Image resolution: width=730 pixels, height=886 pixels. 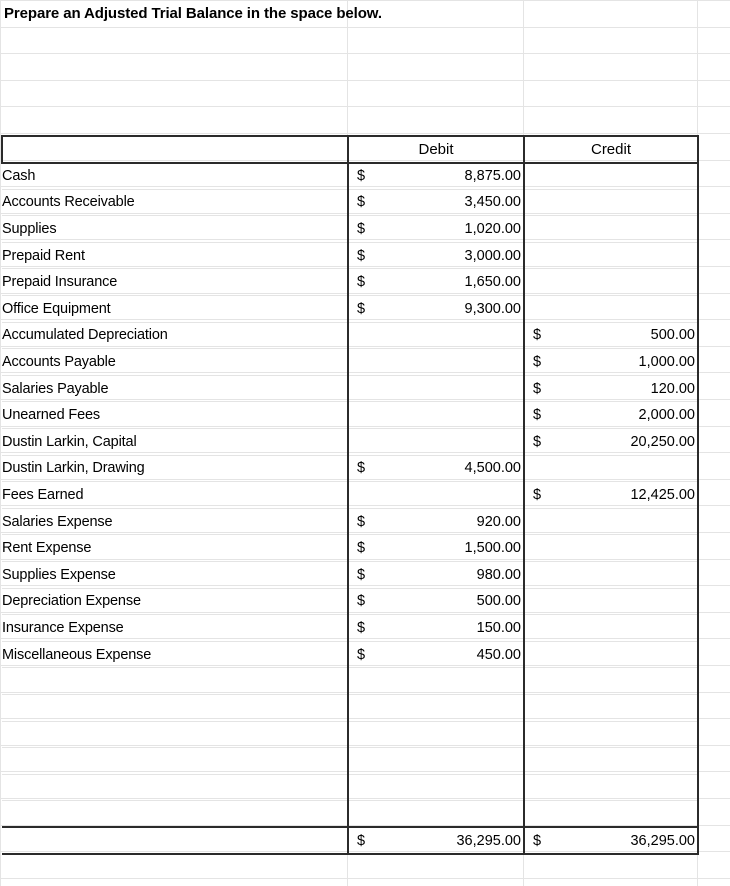 I want to click on credit-amount: 1,000.00, so click(x=666, y=362).